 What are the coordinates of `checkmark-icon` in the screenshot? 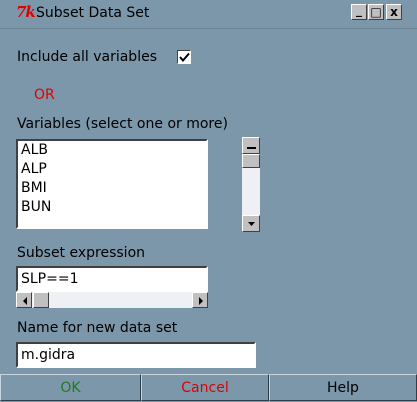 It's located at (184, 57).